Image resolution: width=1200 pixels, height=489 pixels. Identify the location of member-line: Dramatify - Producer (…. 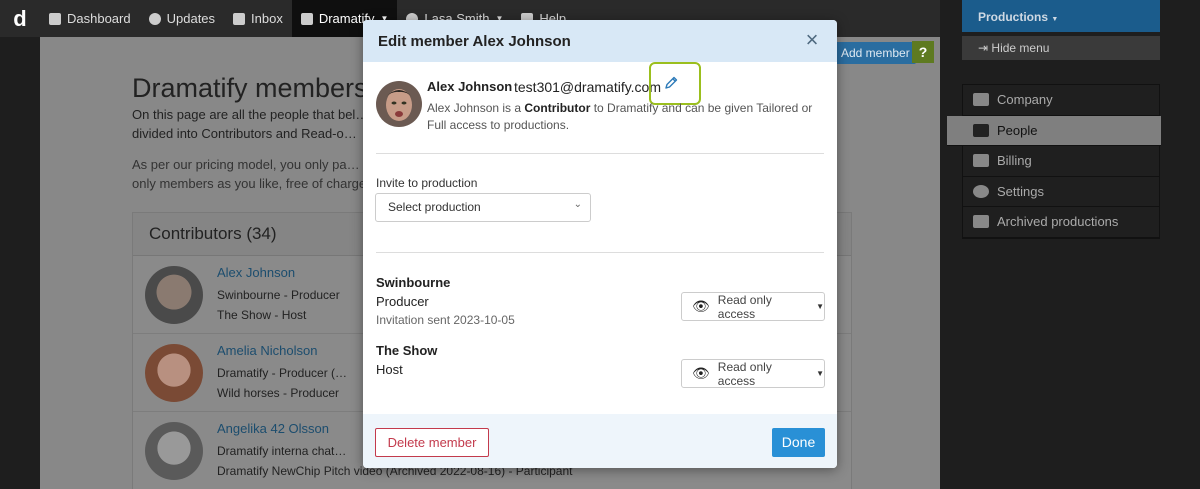
(282, 373).